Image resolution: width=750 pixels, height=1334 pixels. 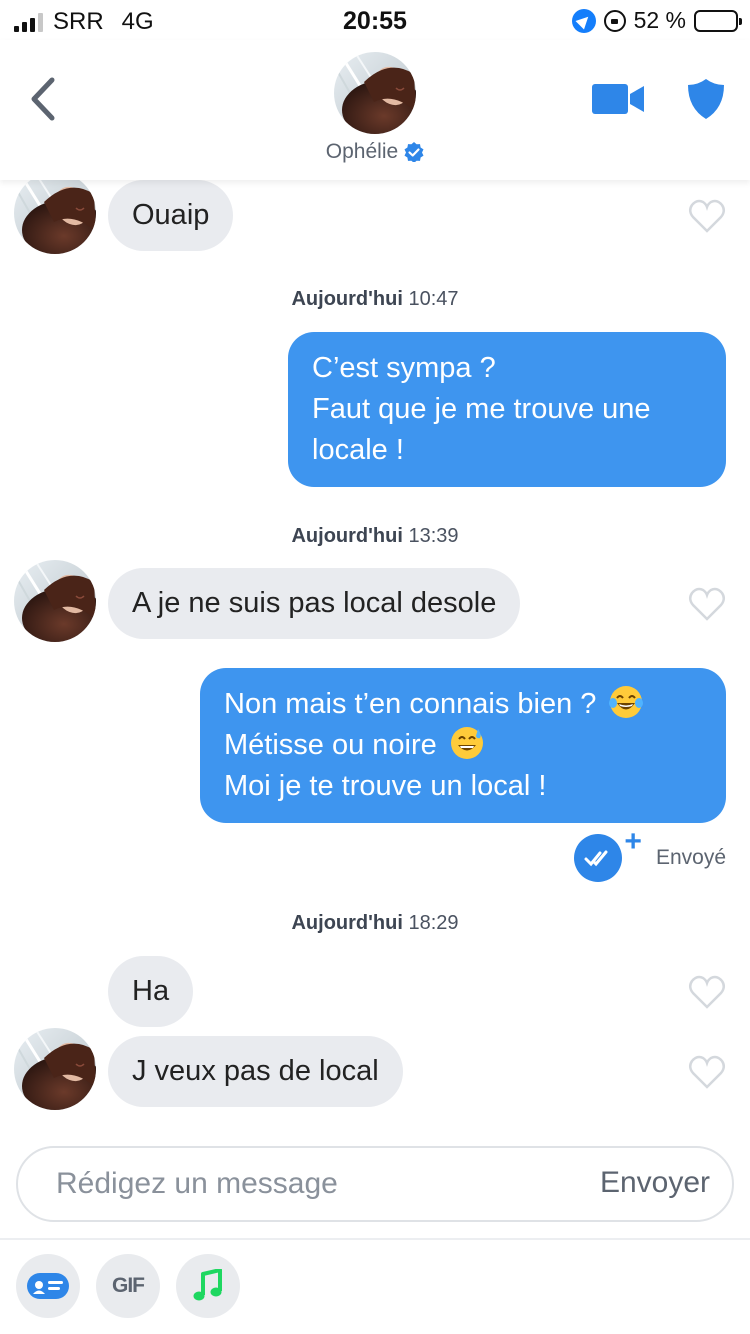 I want to click on music-button, so click(x=208, y=1286).